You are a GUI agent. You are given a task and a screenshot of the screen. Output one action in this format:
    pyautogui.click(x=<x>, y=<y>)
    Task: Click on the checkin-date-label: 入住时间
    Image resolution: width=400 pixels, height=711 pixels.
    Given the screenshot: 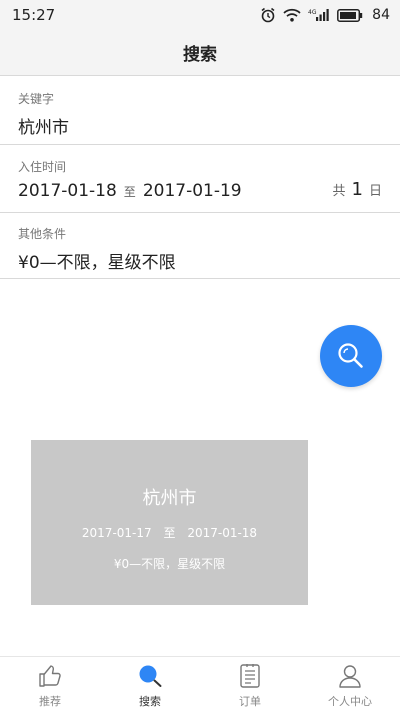 What is the action you would take?
    pyautogui.click(x=42, y=167)
    